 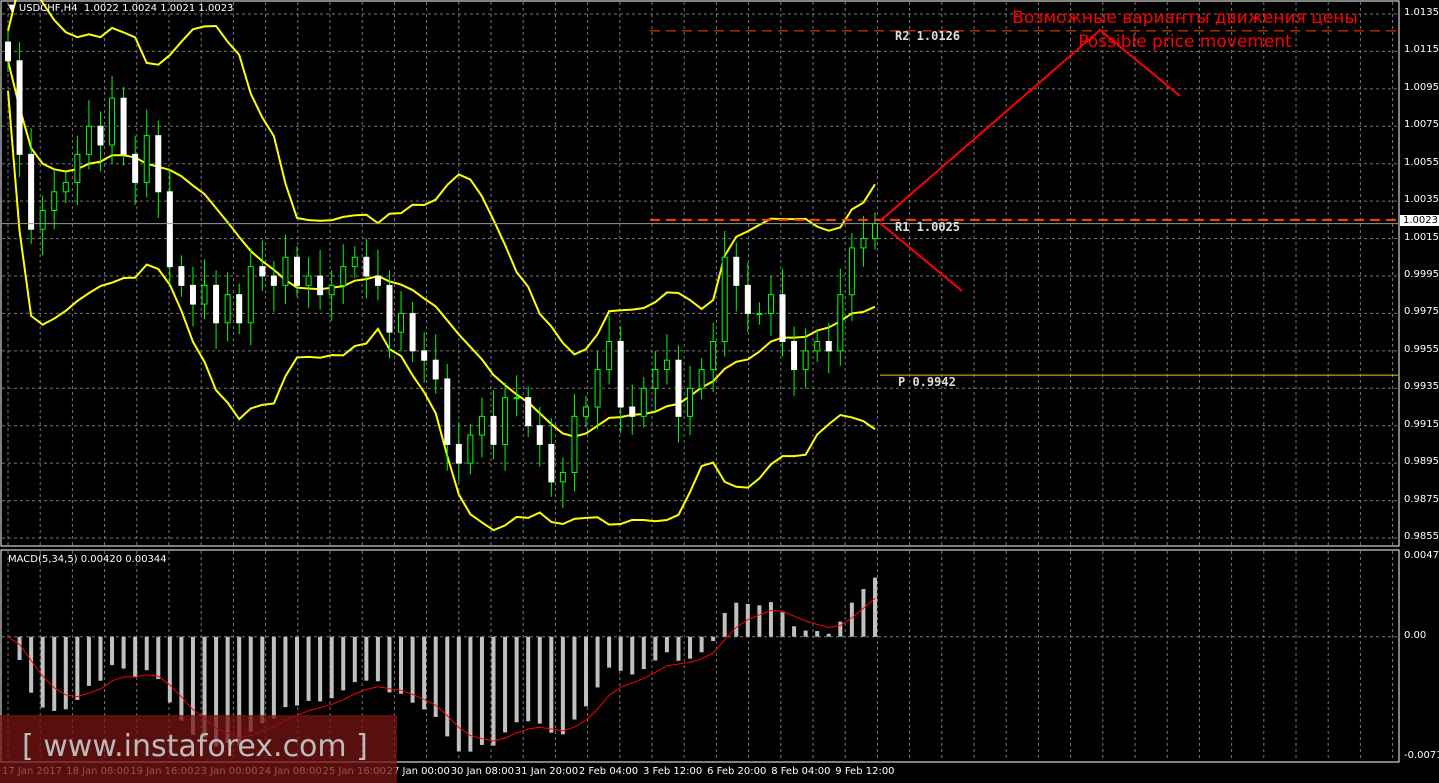 I want to click on price-tick: 0.9955, so click(x=1421, y=349).